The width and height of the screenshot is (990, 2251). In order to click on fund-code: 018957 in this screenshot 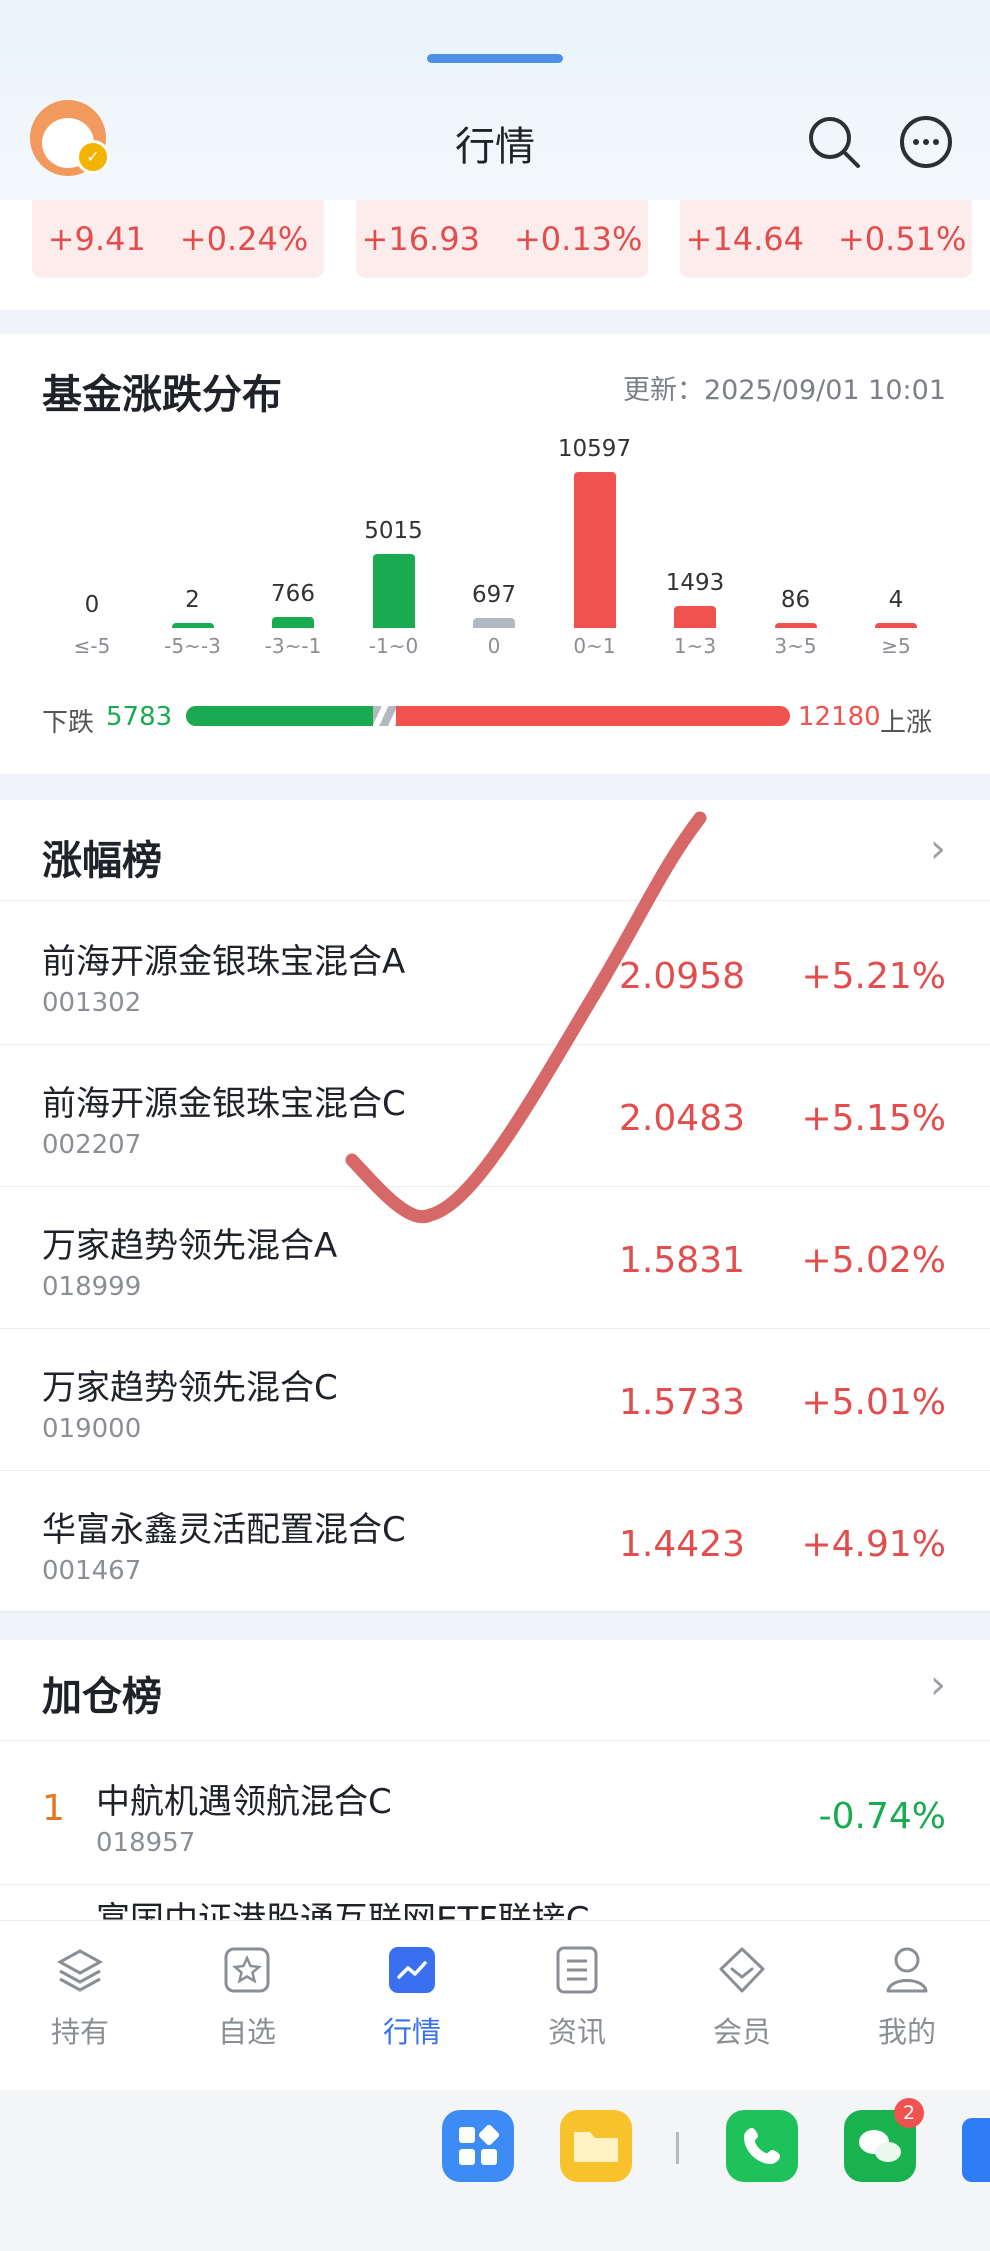, I will do `click(146, 1843)`.